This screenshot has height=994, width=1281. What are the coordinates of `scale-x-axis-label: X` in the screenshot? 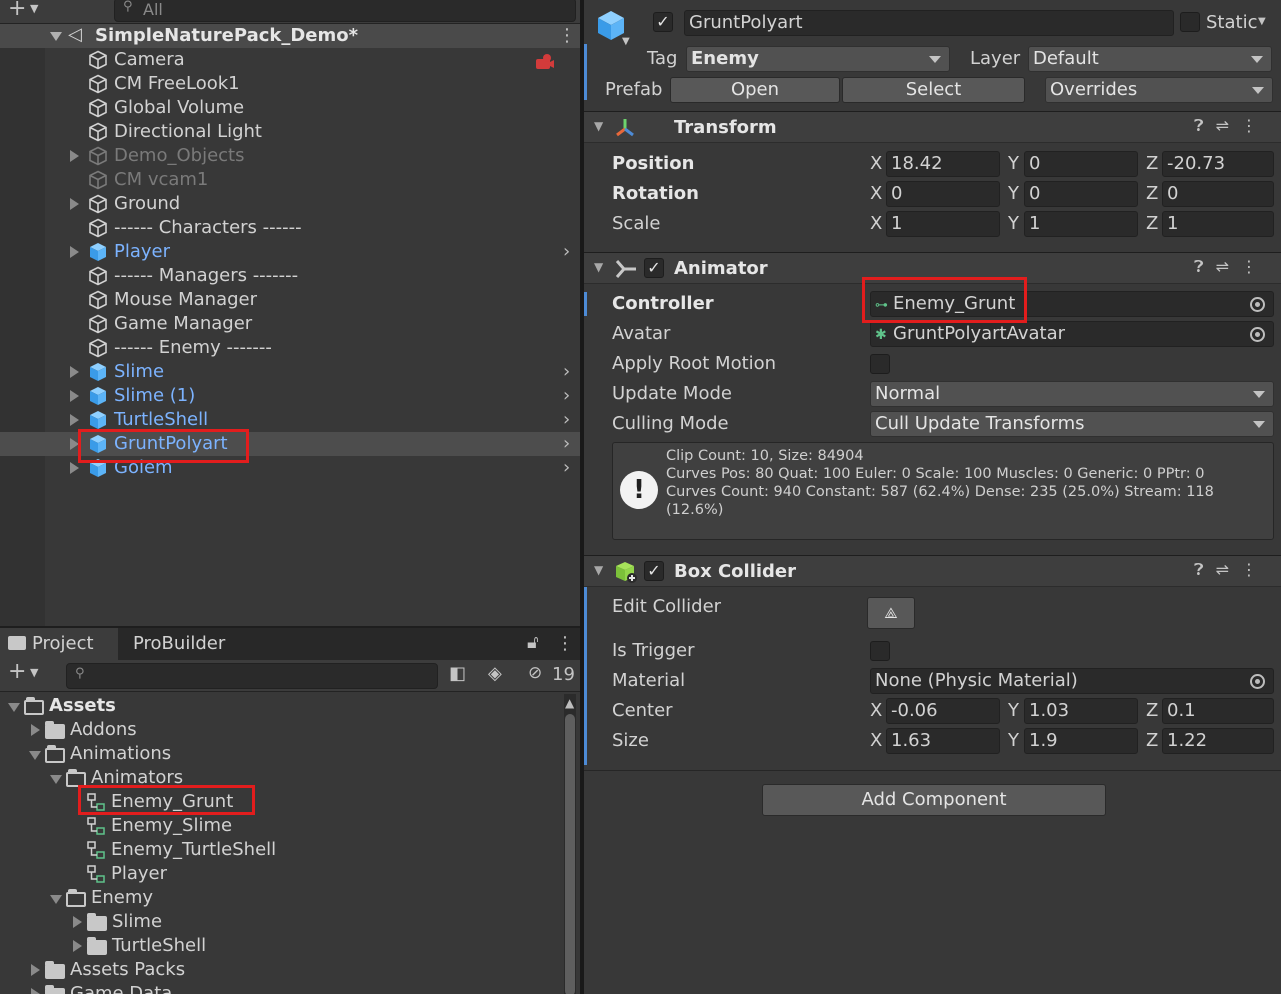 It's located at (876, 224).